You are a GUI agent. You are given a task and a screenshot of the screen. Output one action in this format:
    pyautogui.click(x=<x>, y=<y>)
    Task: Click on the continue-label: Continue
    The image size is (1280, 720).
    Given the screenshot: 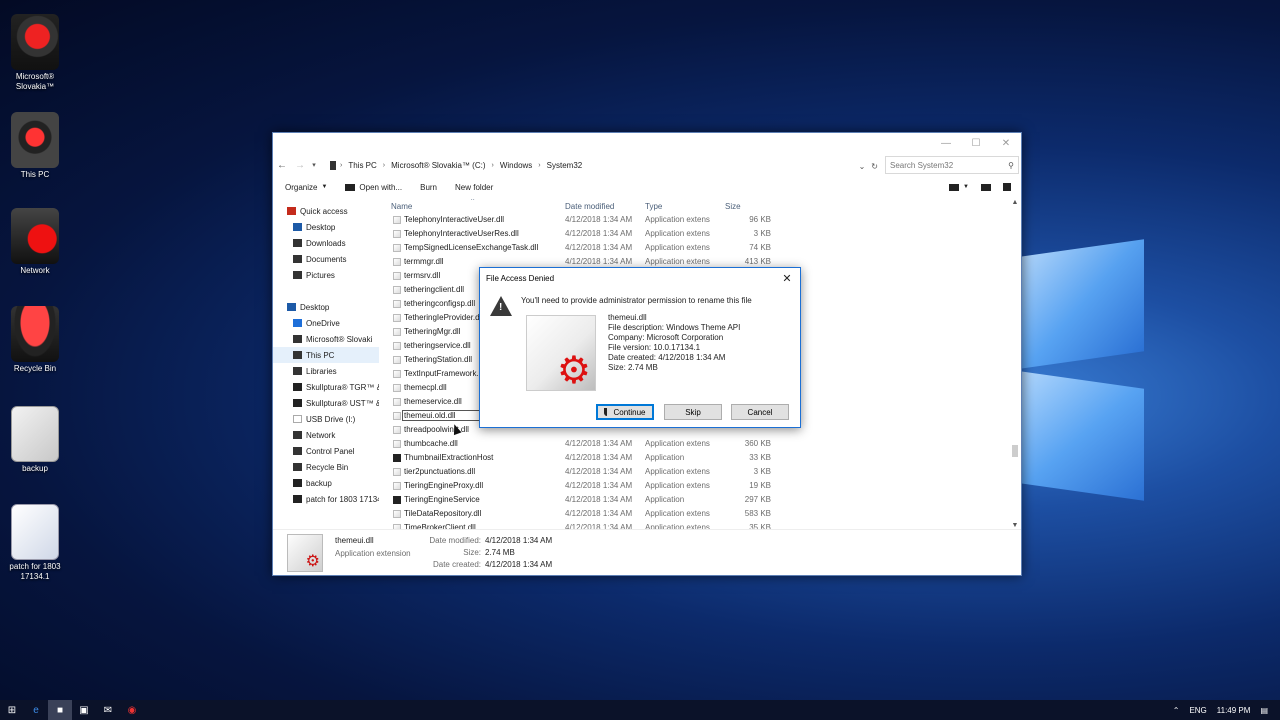 What is the action you would take?
    pyautogui.click(x=629, y=412)
    